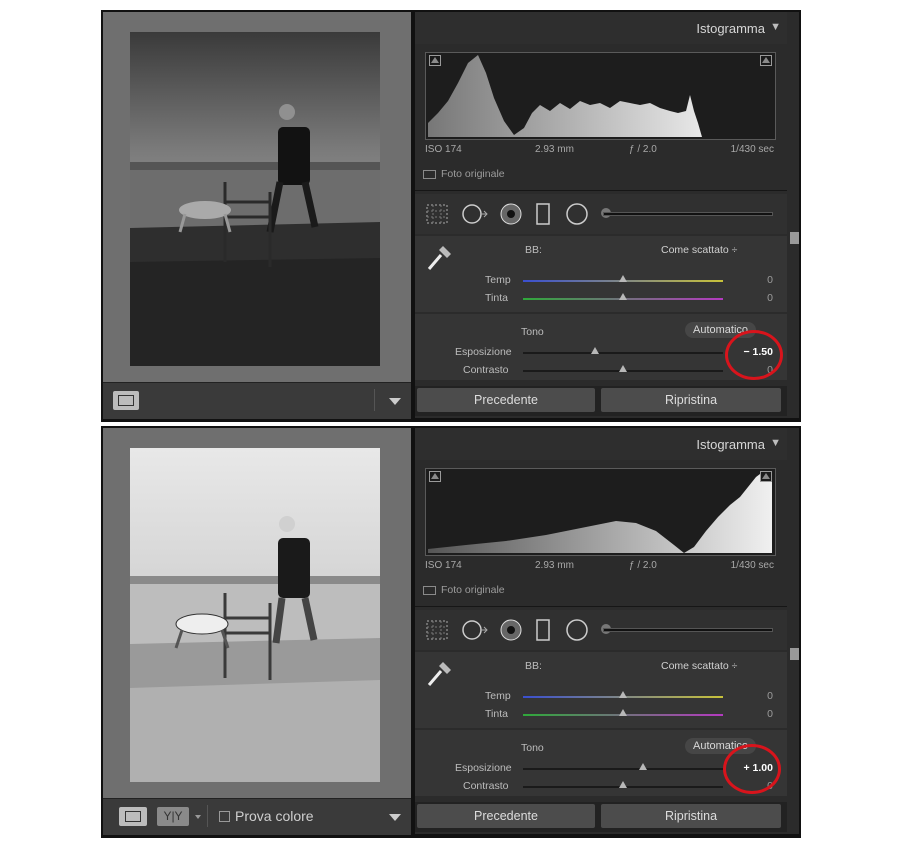  I want to click on compare-dropdown-icon, so click(198, 817).